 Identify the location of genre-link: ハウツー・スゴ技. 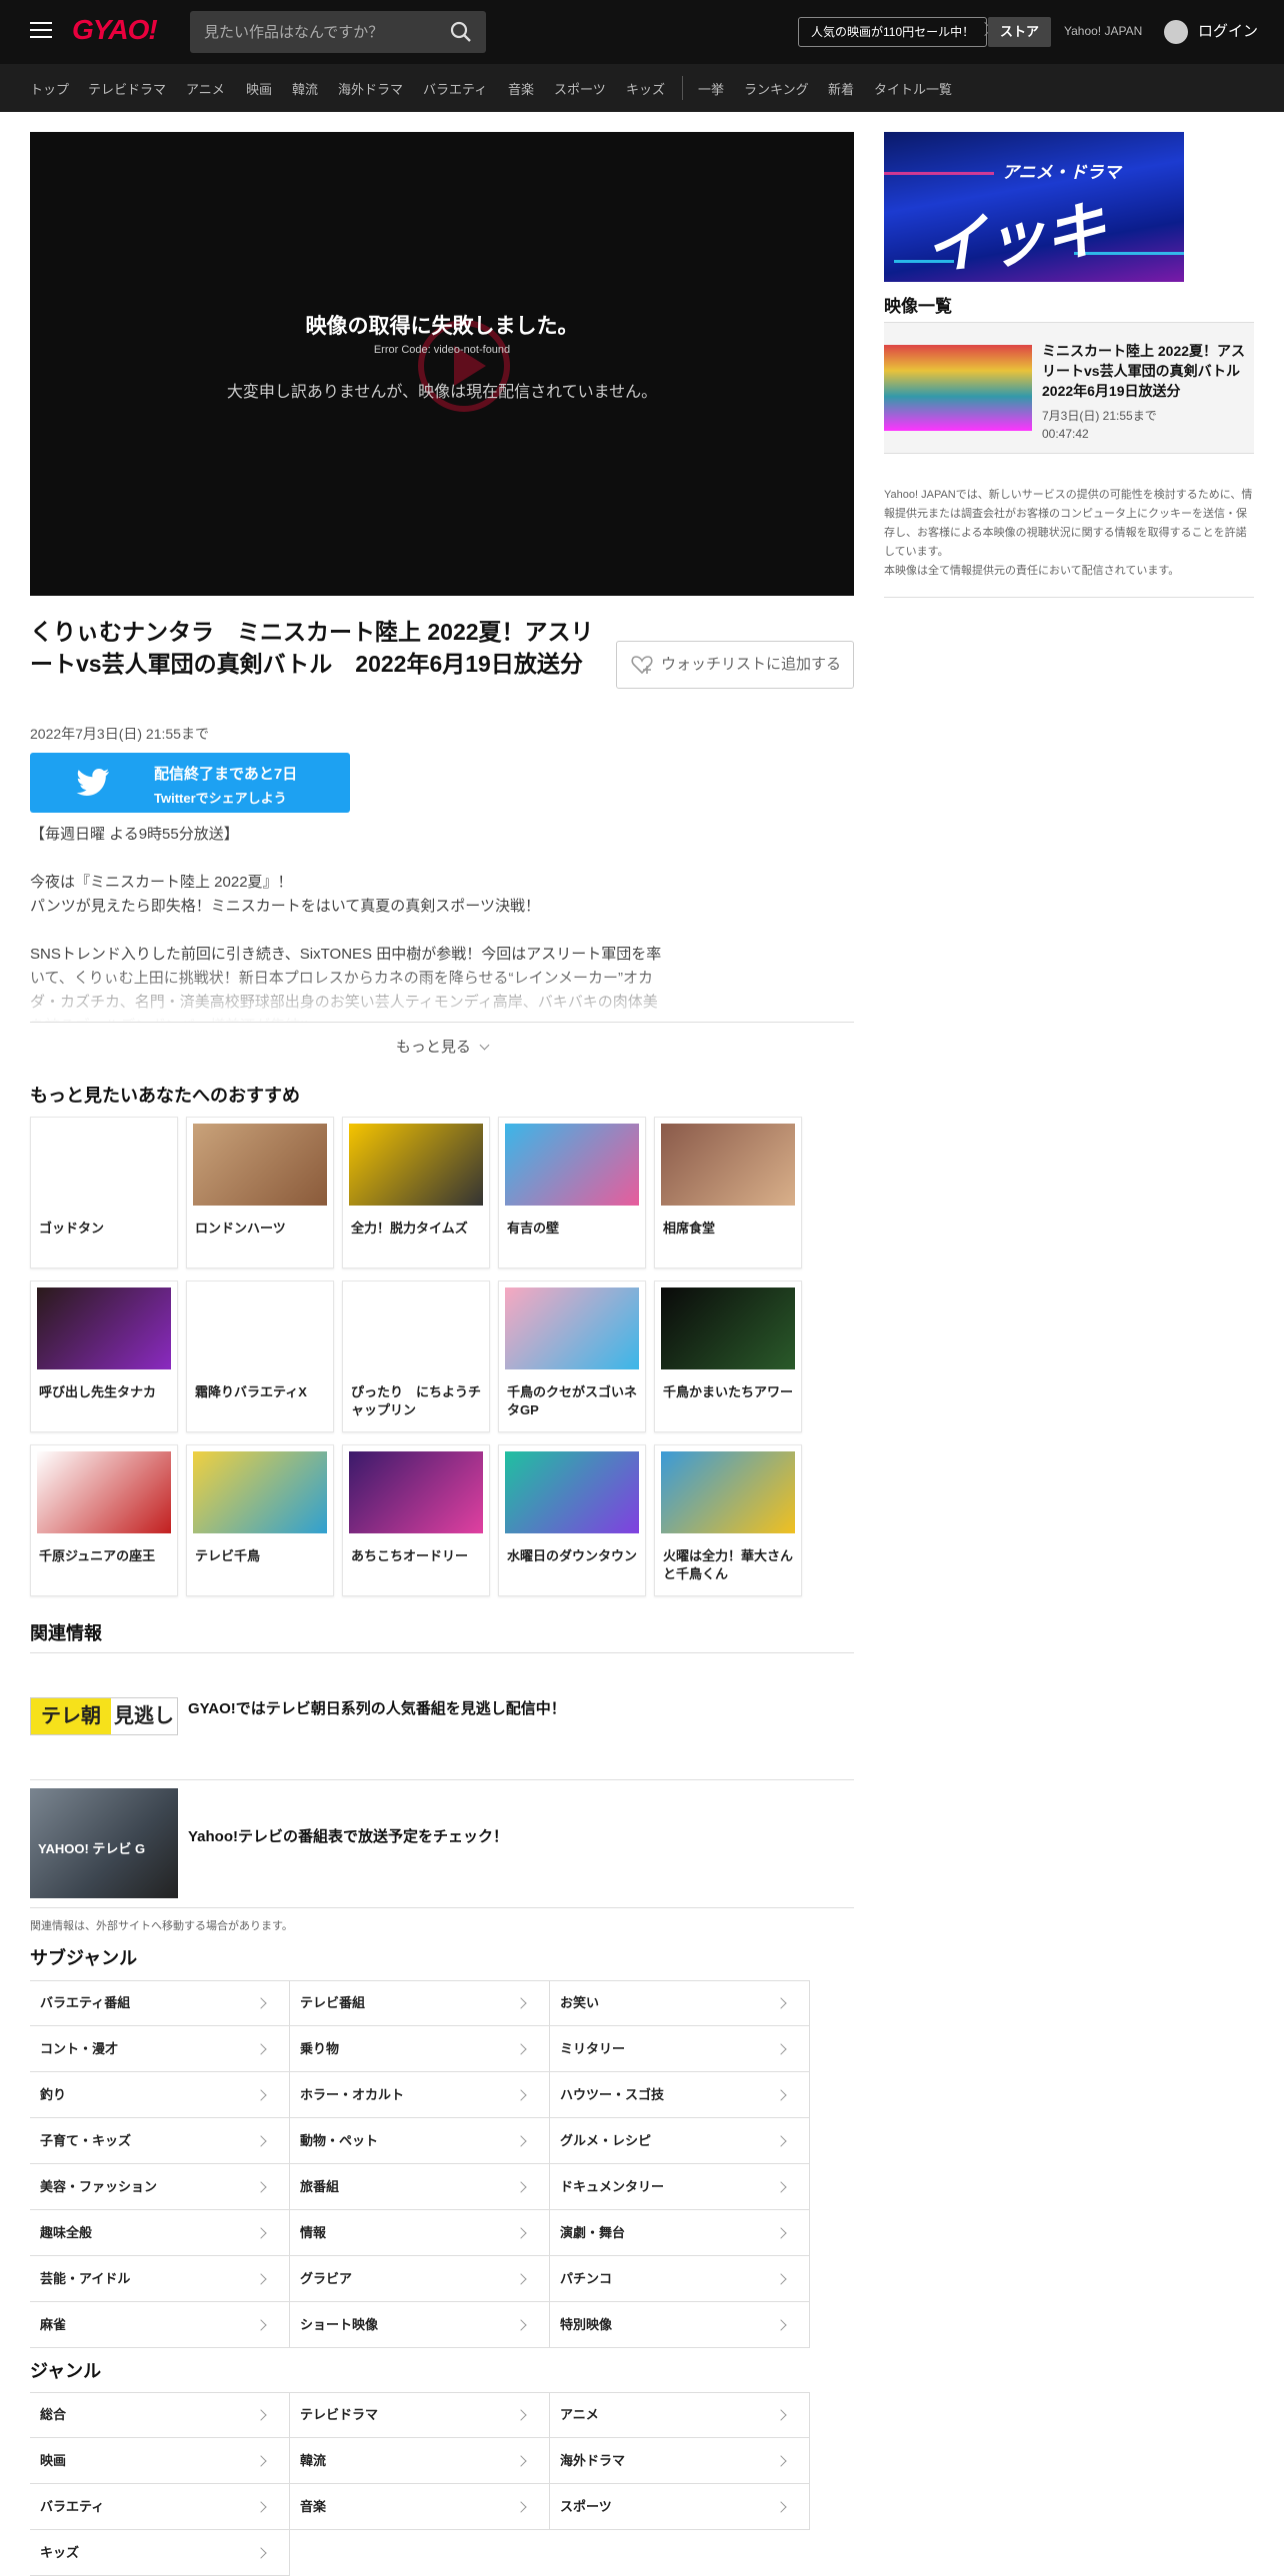
(680, 2095).